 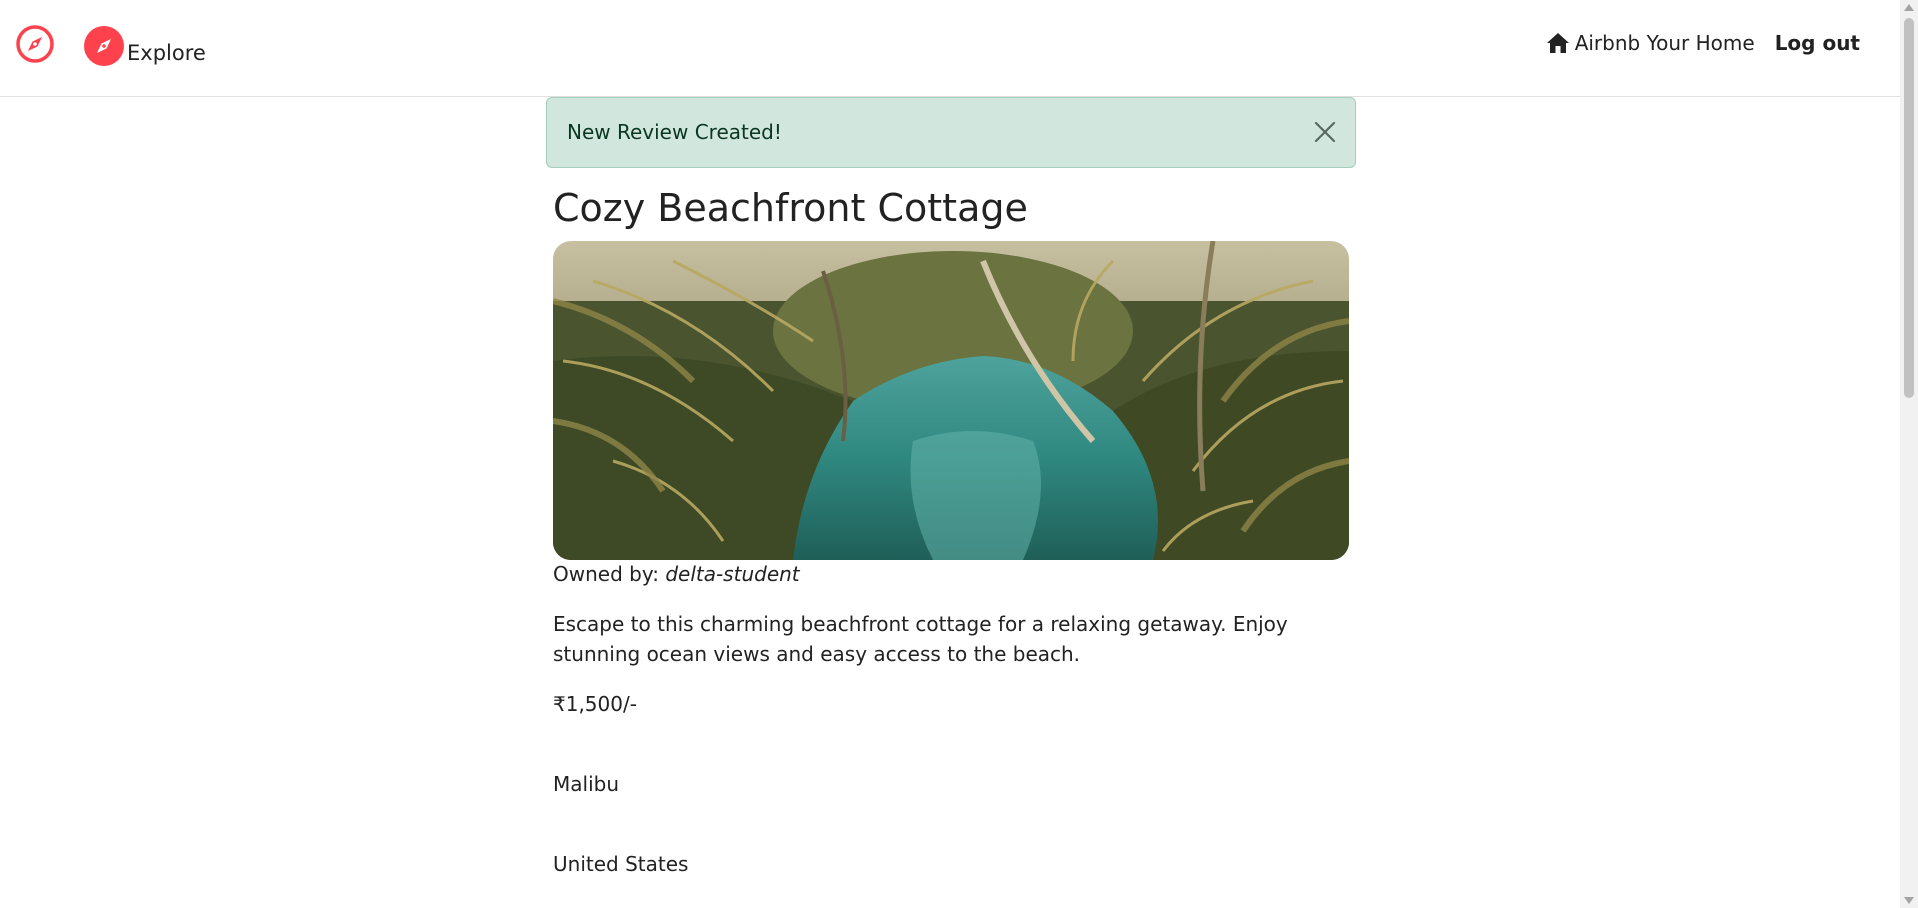 I want to click on close-icon, so click(x=1325, y=132).